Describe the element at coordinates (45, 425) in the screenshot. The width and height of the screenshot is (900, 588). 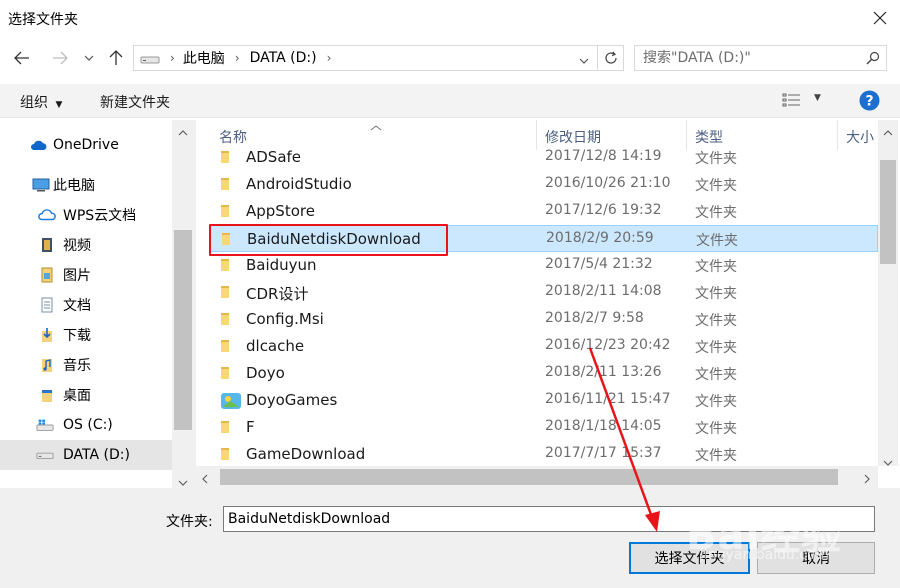
I see `windows-drive-icon` at that location.